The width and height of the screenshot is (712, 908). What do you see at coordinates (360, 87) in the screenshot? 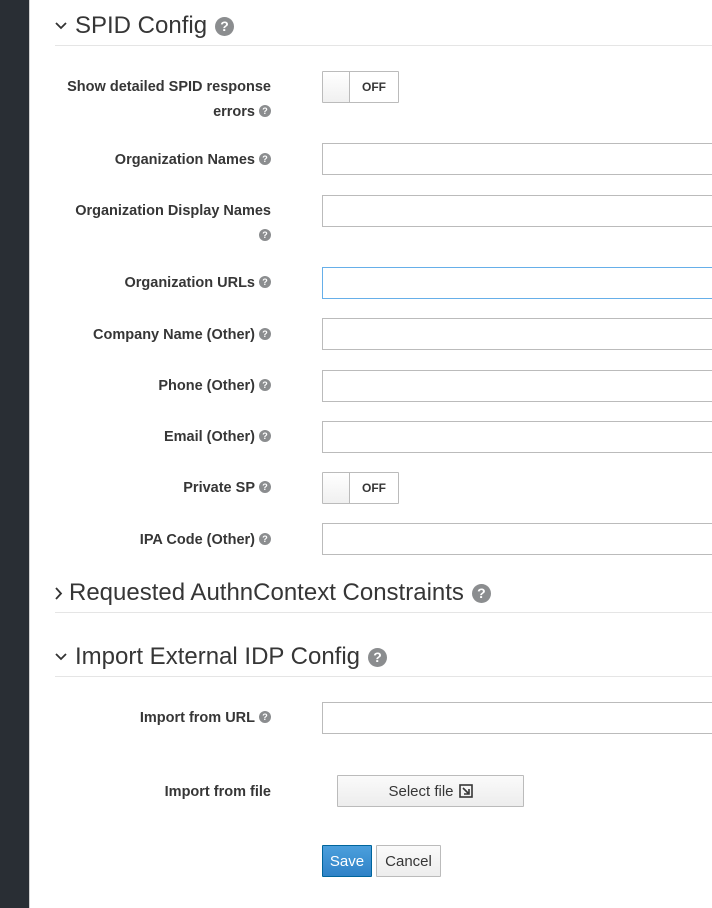
I see `show-detailed-errors-toggle: OFF` at bounding box center [360, 87].